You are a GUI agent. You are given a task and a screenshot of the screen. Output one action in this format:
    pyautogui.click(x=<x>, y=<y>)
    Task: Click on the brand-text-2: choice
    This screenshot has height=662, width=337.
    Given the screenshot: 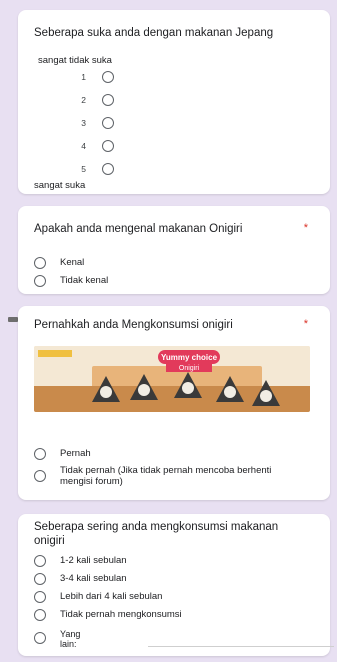 What is the action you would take?
    pyautogui.click(x=204, y=357)
    